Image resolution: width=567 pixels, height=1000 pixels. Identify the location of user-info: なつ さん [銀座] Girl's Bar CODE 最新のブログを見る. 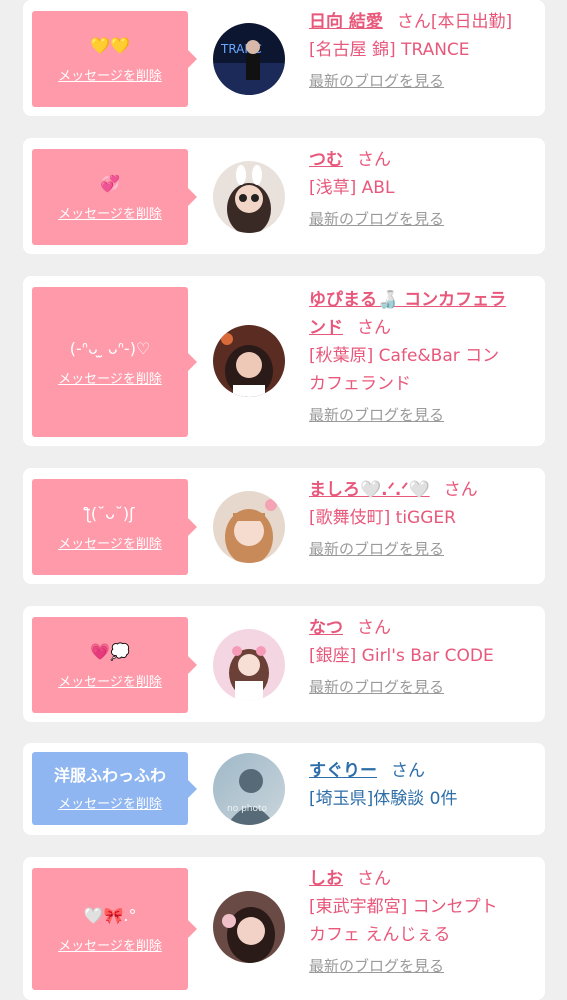
(423, 655).